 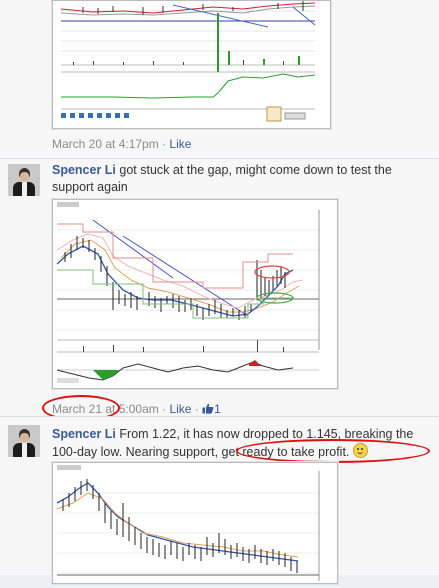 What do you see at coordinates (217, 409) in the screenshot?
I see `like-count: 1` at bounding box center [217, 409].